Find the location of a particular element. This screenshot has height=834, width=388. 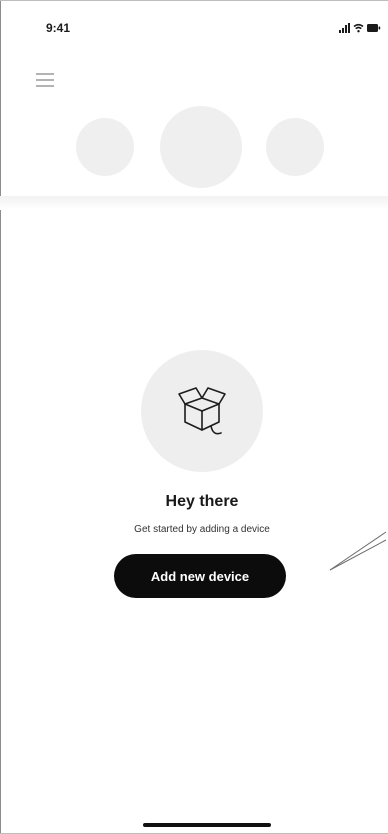

header-divider is located at coordinates (194, 203).